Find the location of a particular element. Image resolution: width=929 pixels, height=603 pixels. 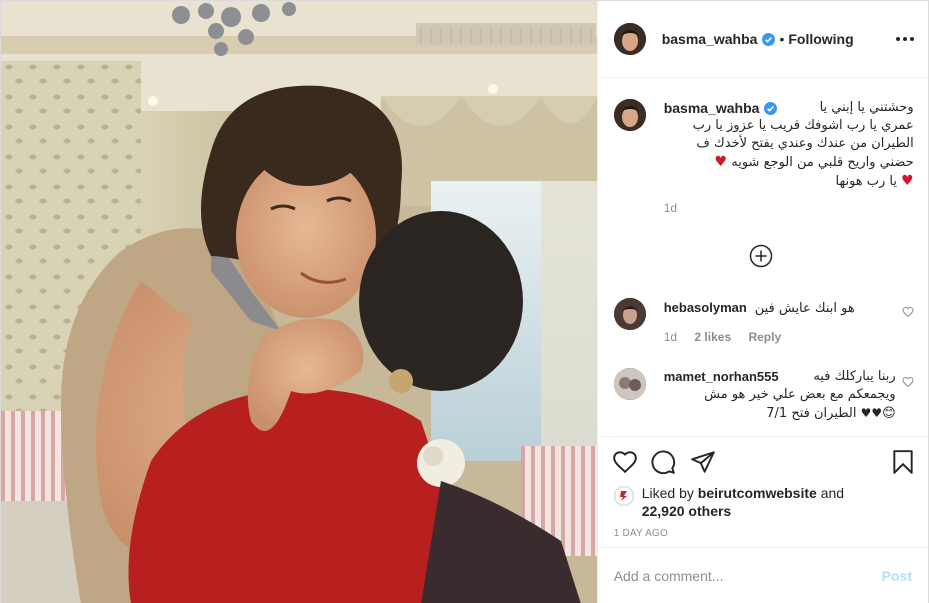

caption-author-avatar is located at coordinates (629, 115).